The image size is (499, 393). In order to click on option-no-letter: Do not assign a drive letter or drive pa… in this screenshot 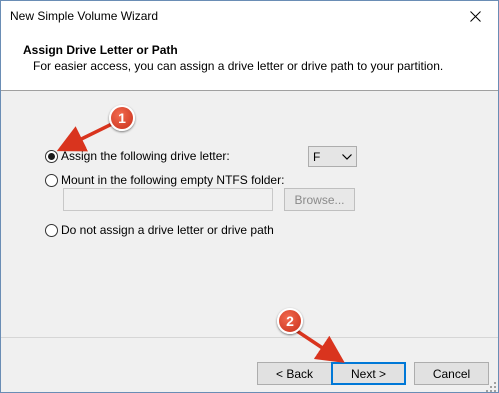, I will do `click(159, 230)`.